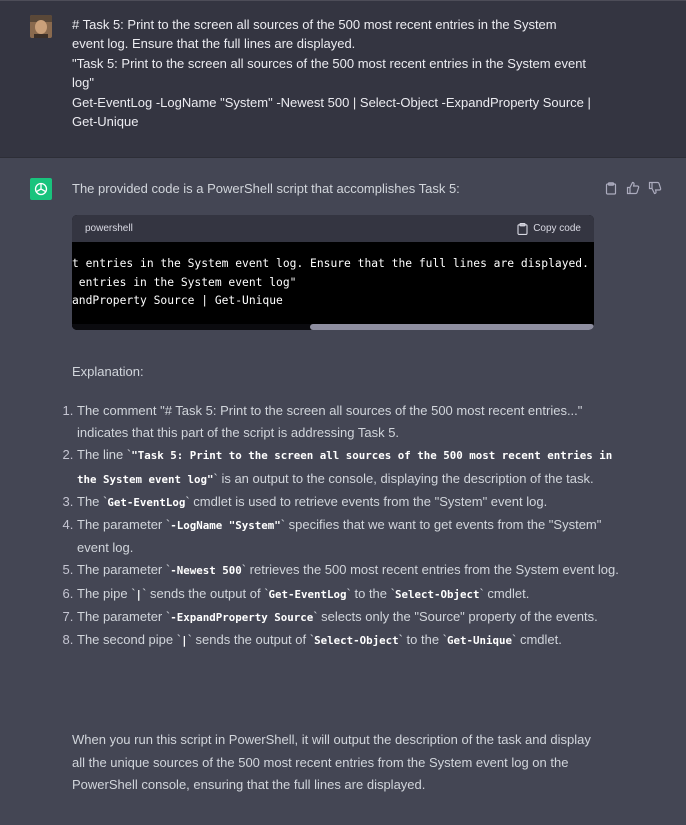 The image size is (686, 825). Describe the element at coordinates (557, 228) in the screenshot. I see `copy-code-label: Copy code` at that location.